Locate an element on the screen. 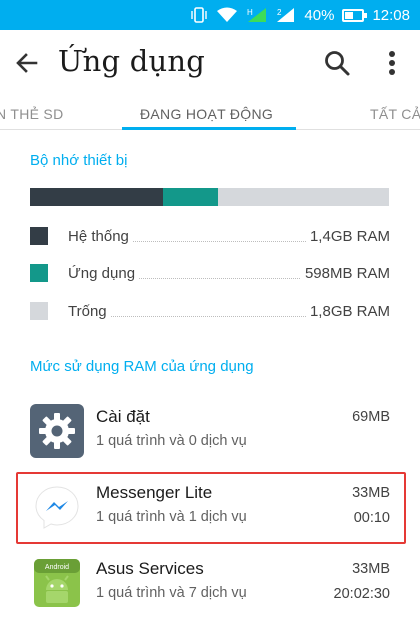 This screenshot has width=420, height=620. signal-icon: H is located at coordinates (257, 15).